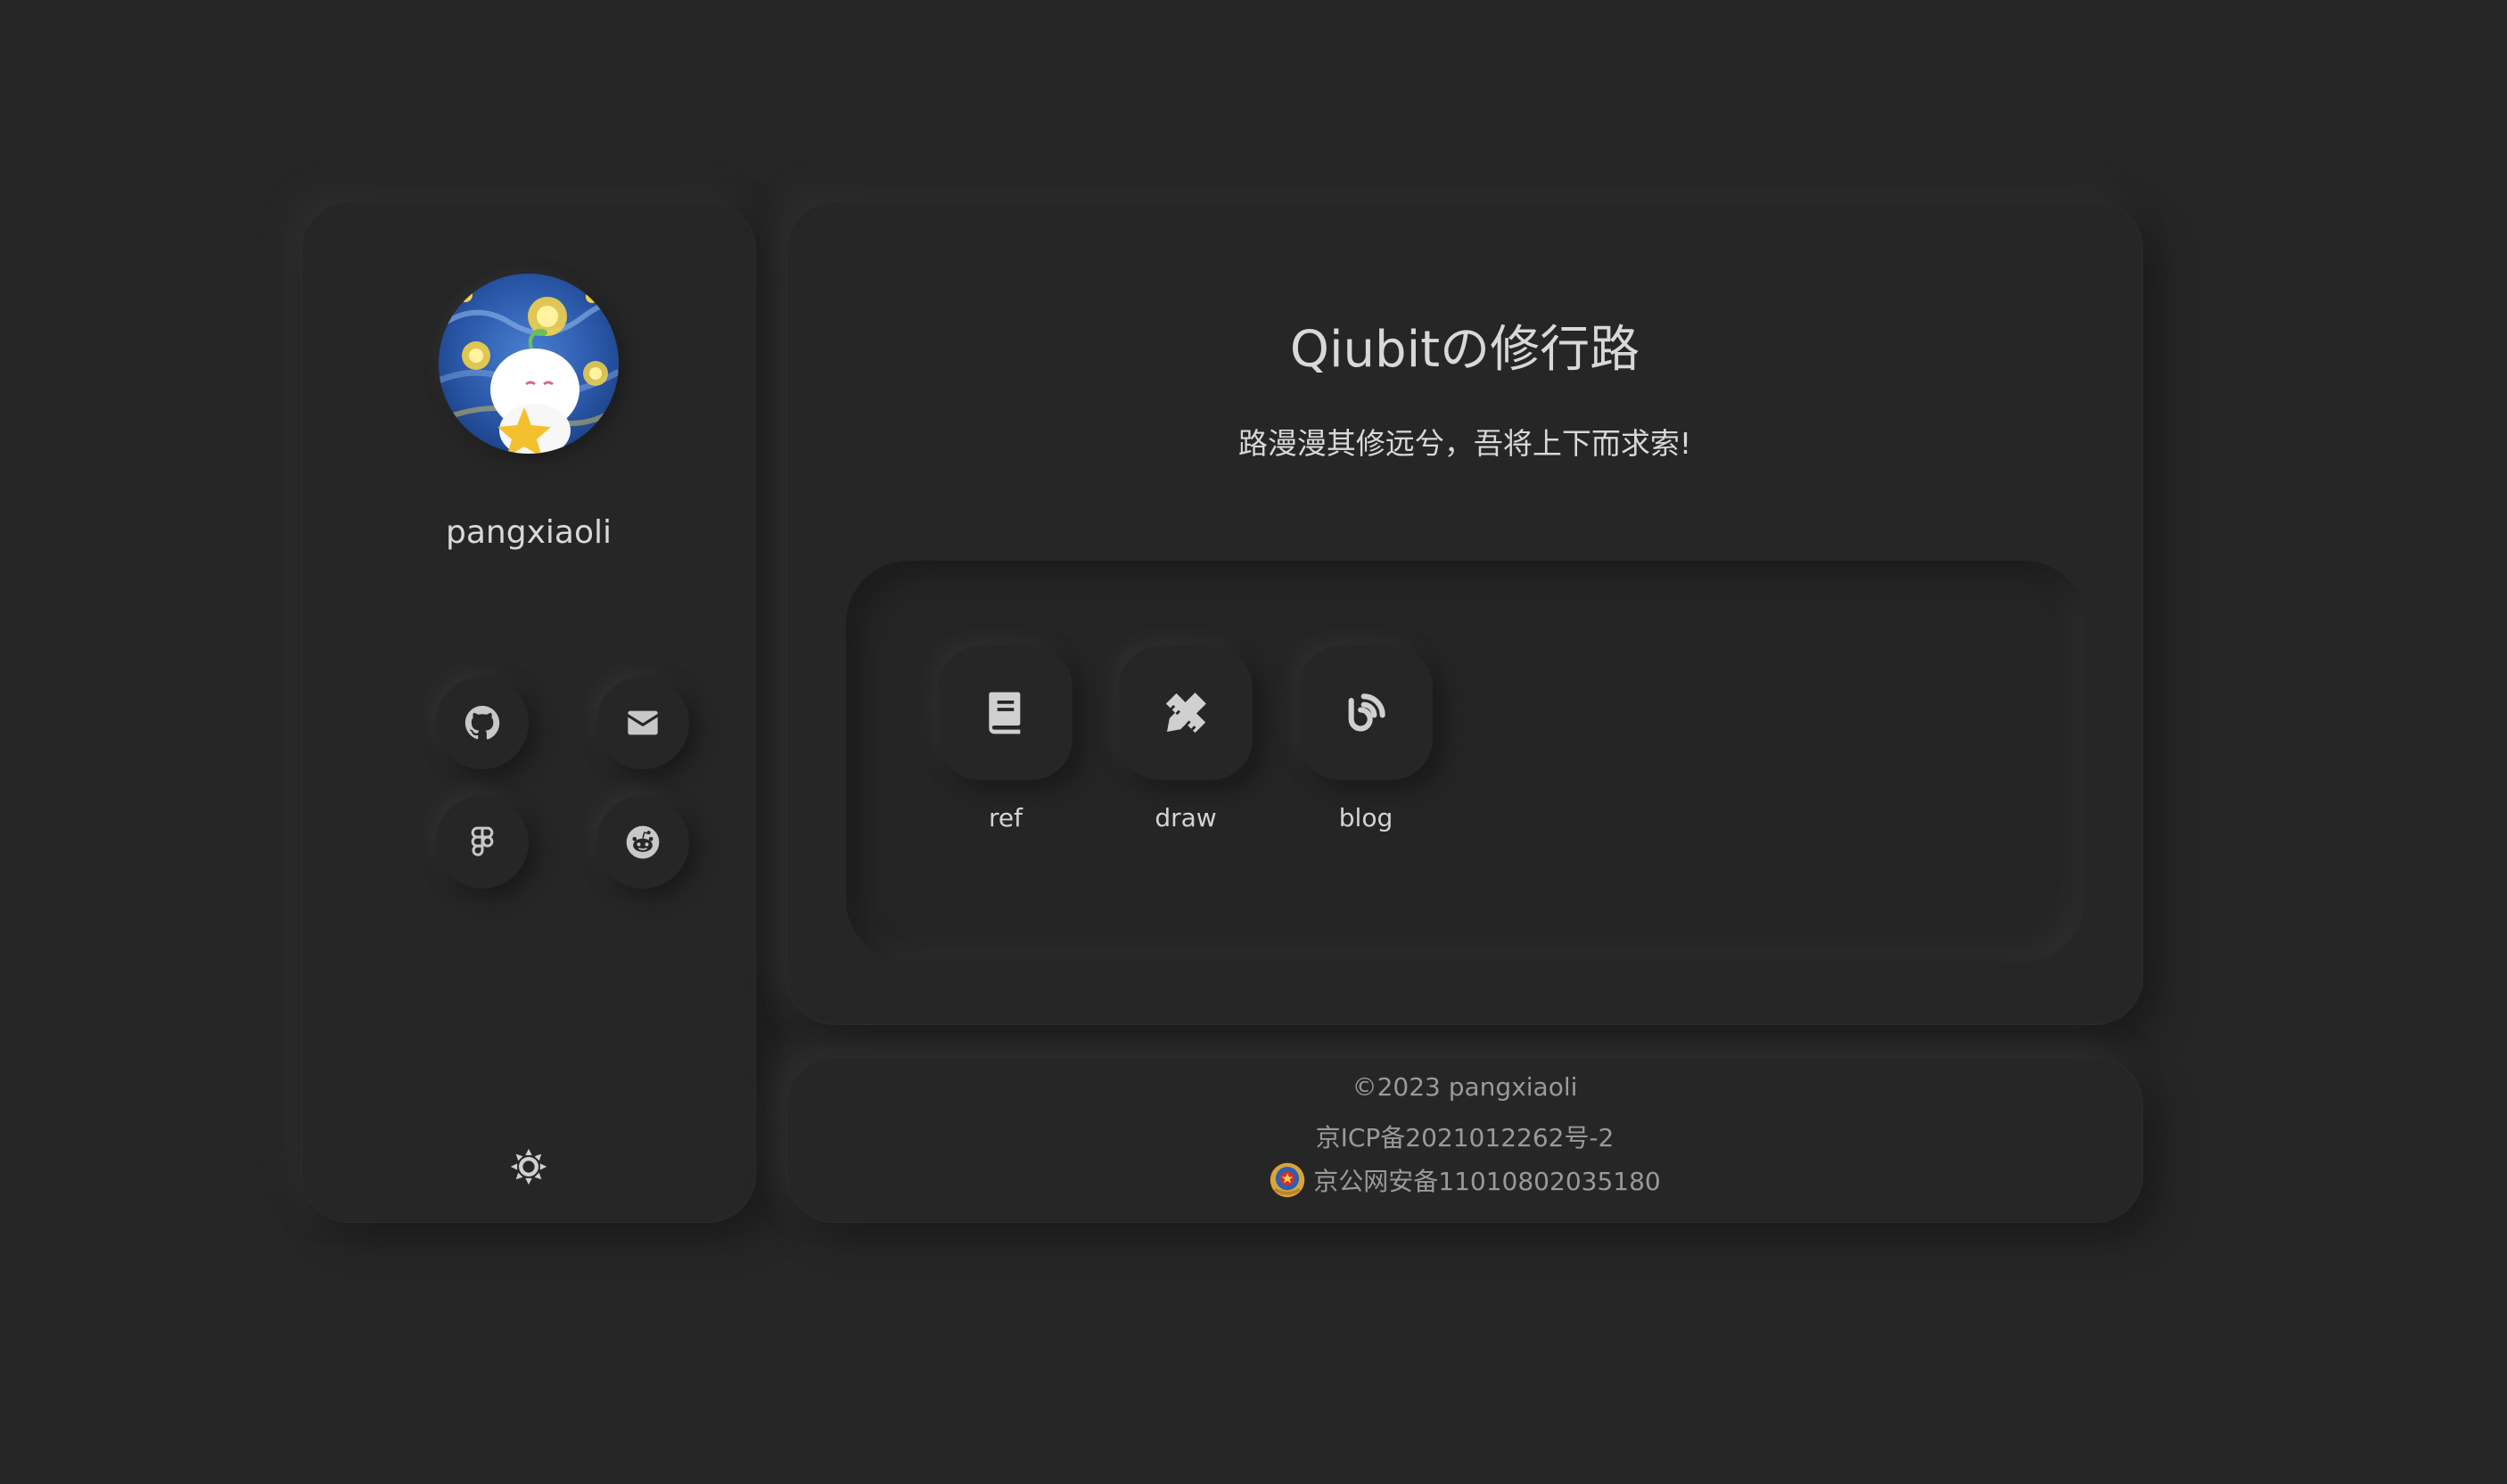 The image size is (2507, 1484). What do you see at coordinates (1464, 350) in the screenshot?
I see `page-title: Qiubitの修行路` at bounding box center [1464, 350].